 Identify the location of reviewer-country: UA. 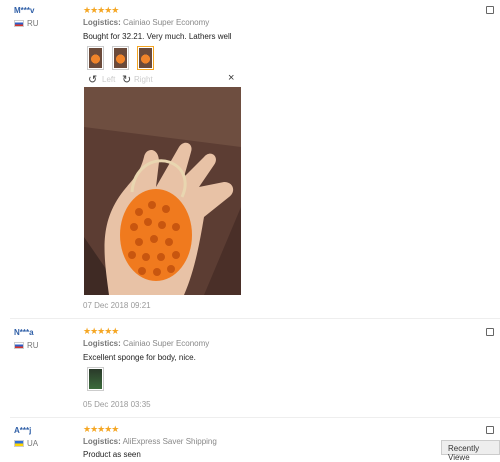
(26, 443).